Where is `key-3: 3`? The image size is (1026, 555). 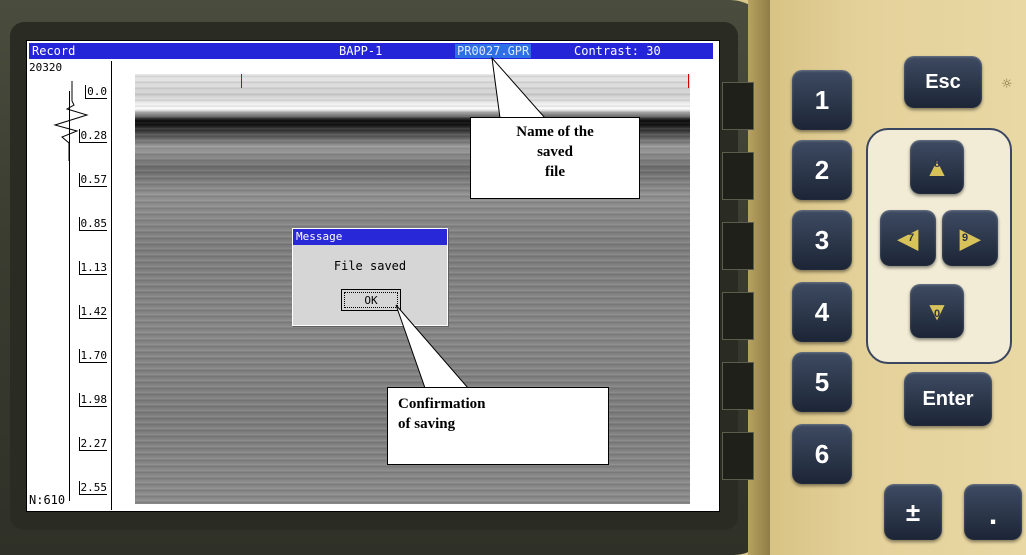 key-3: 3 is located at coordinates (822, 240).